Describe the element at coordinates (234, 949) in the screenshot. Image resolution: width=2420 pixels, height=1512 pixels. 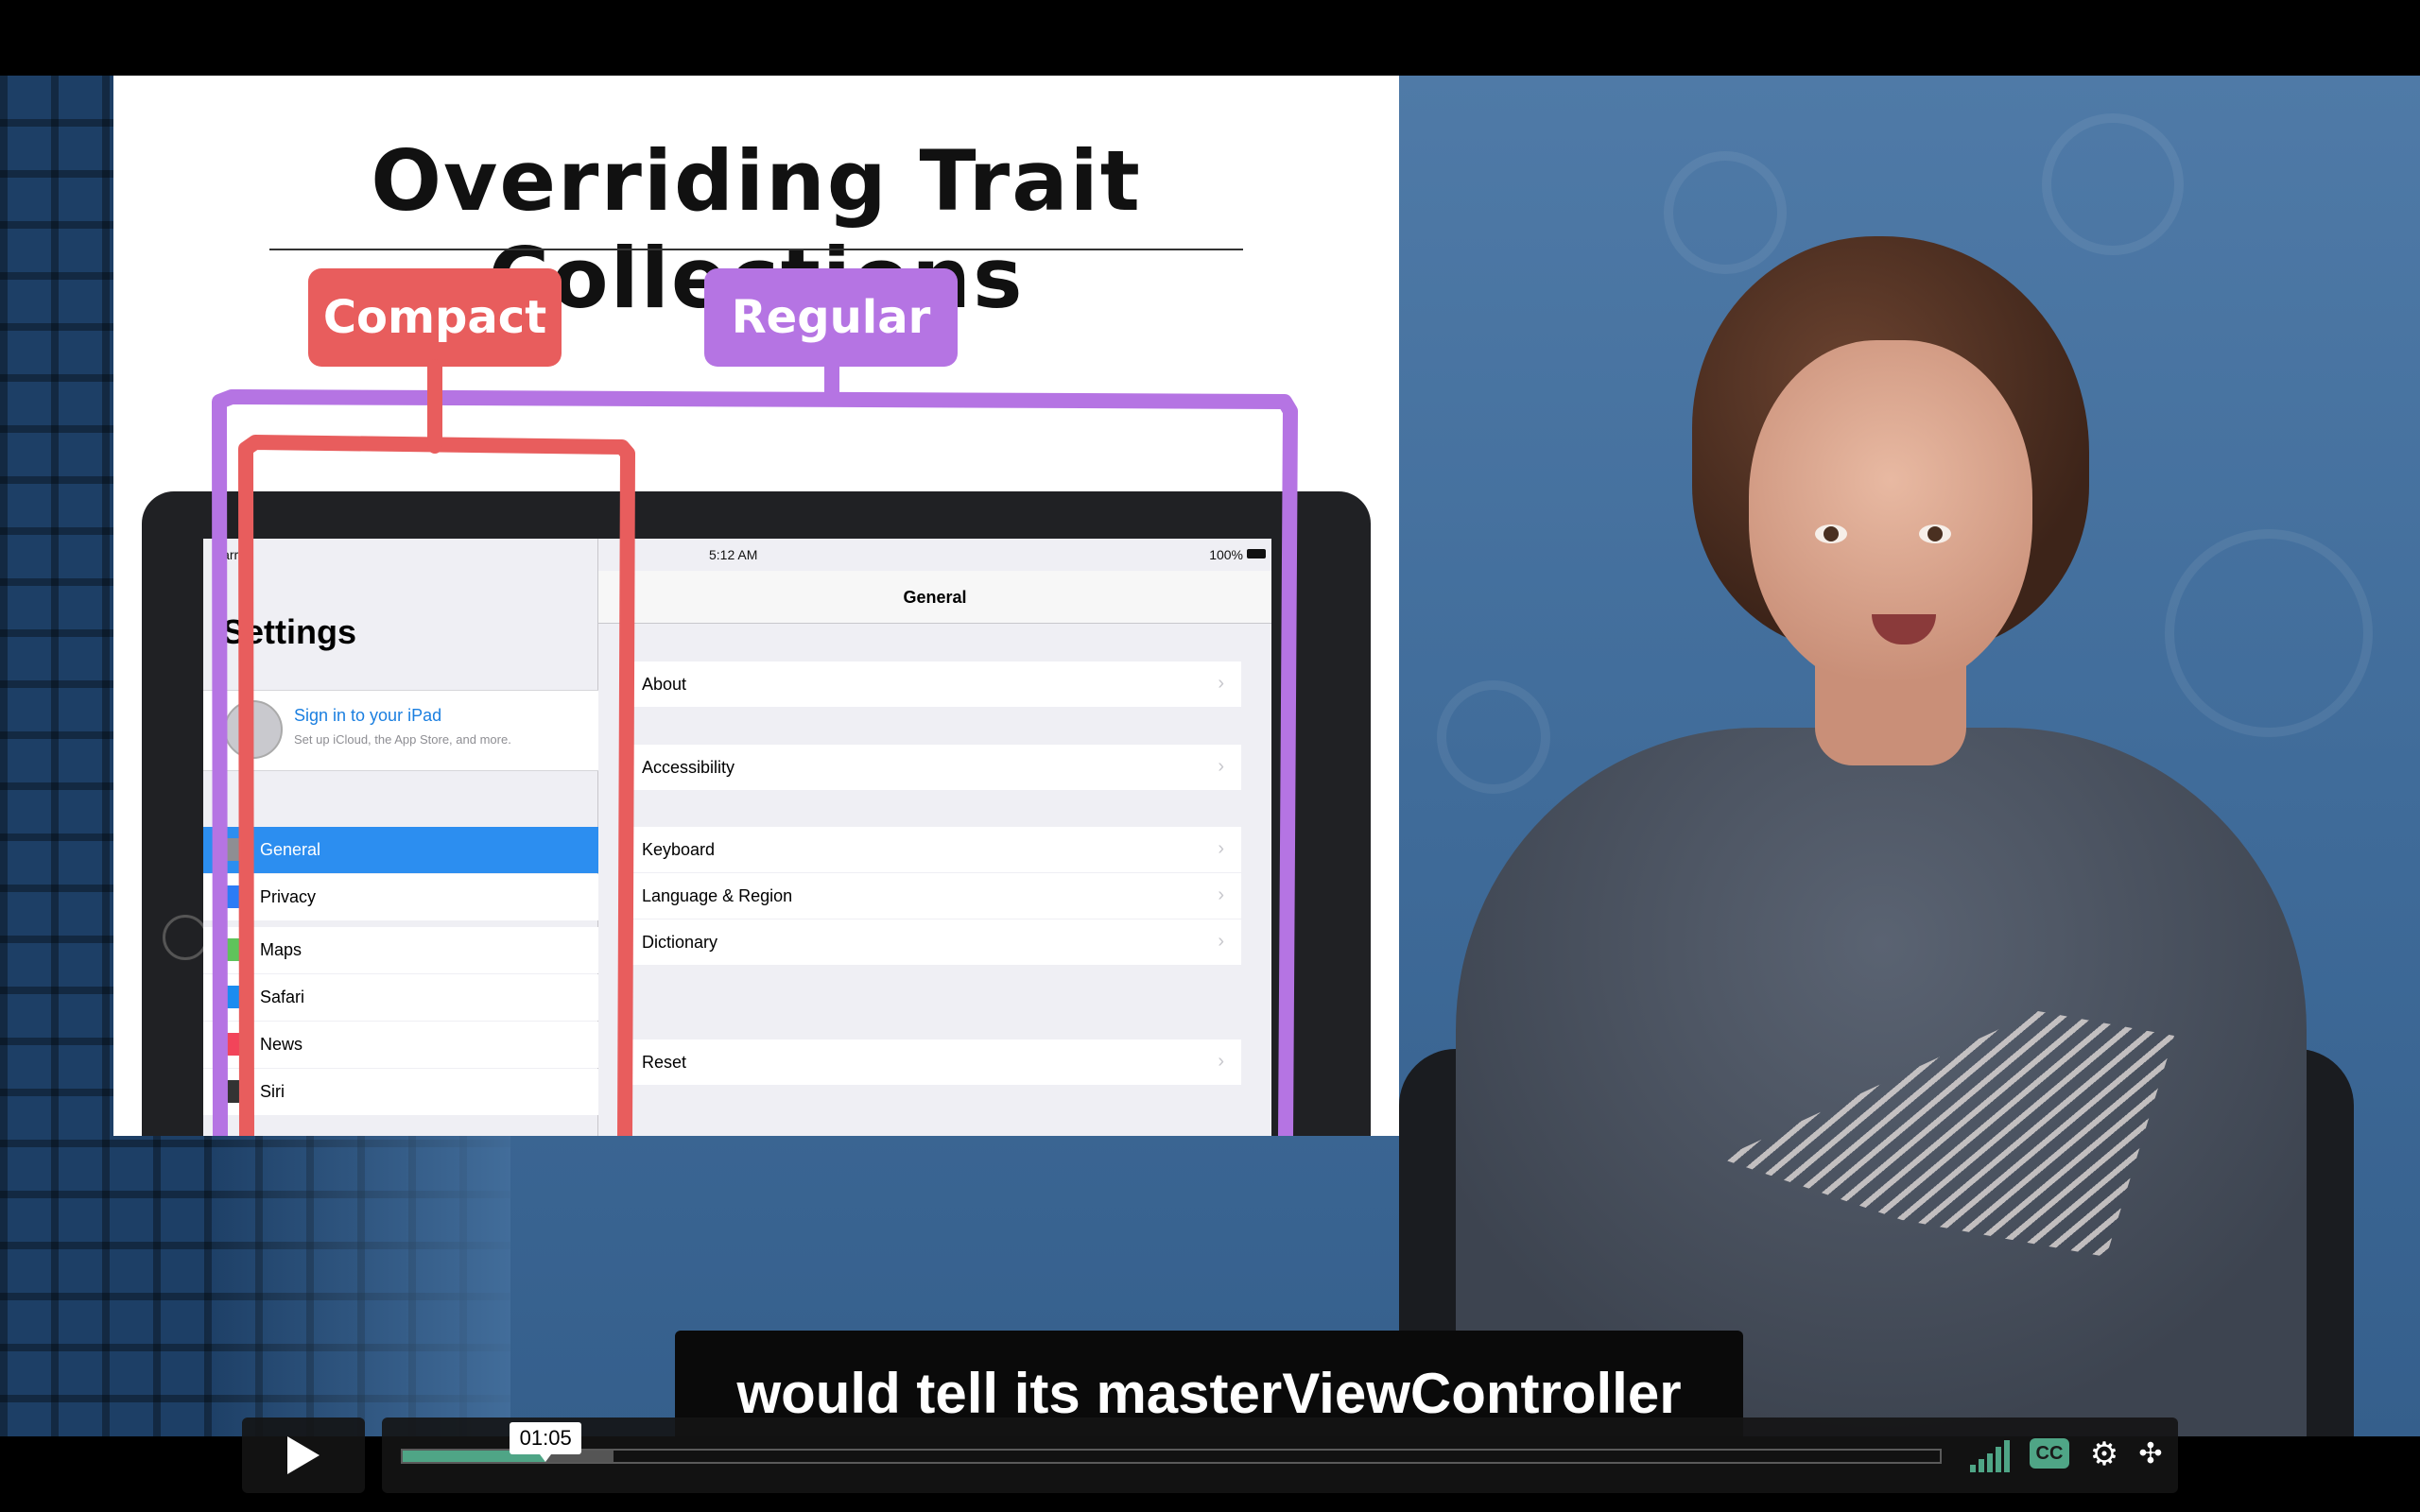
I see `maps-icon` at that location.